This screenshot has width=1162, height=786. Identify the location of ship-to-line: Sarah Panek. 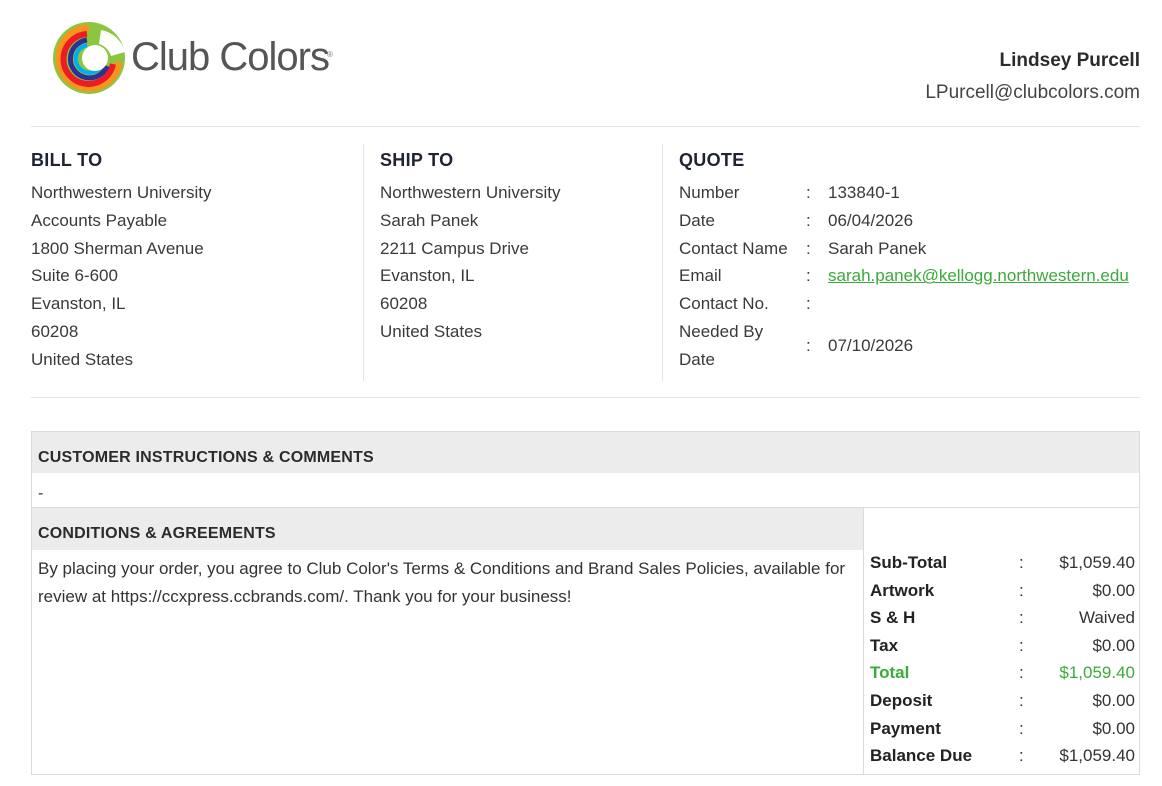
(429, 220).